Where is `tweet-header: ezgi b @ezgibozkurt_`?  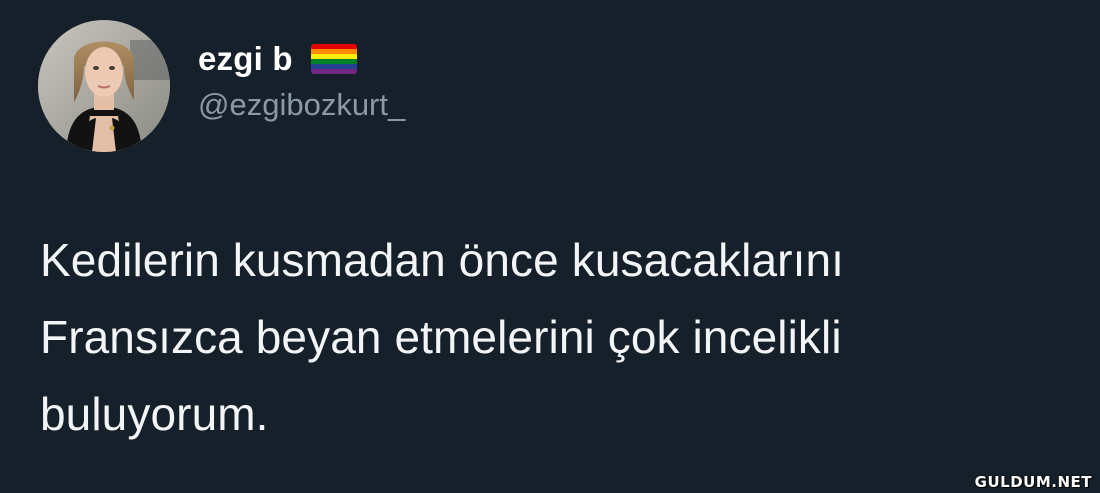 tweet-header: ezgi b @ezgibozkurt_ is located at coordinates (221, 86).